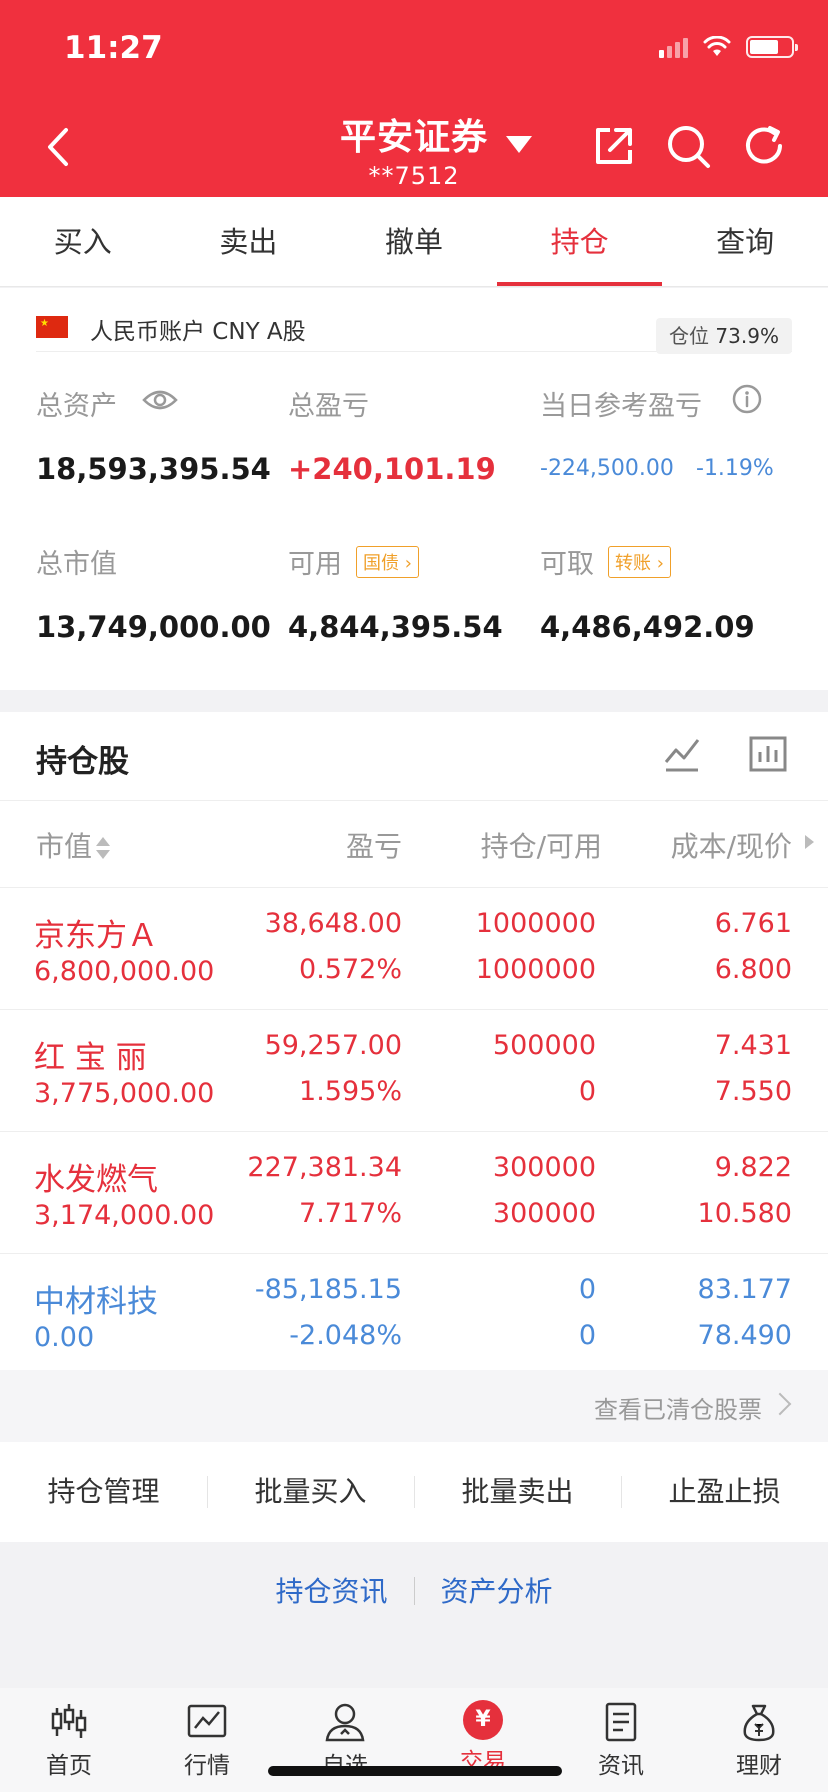  What do you see at coordinates (744, 1213) in the screenshot?
I see `holding-price: 10.580` at bounding box center [744, 1213].